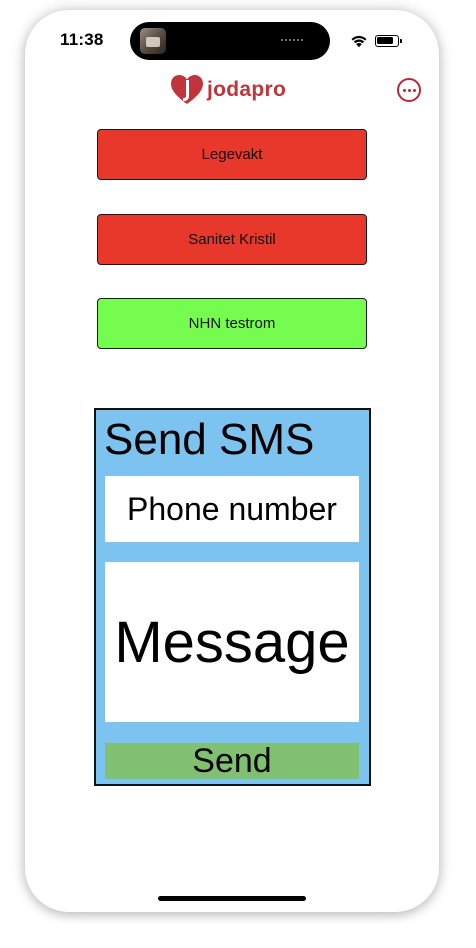 The height and width of the screenshot is (948, 476). I want to click on more-options-icon, so click(404, 90).